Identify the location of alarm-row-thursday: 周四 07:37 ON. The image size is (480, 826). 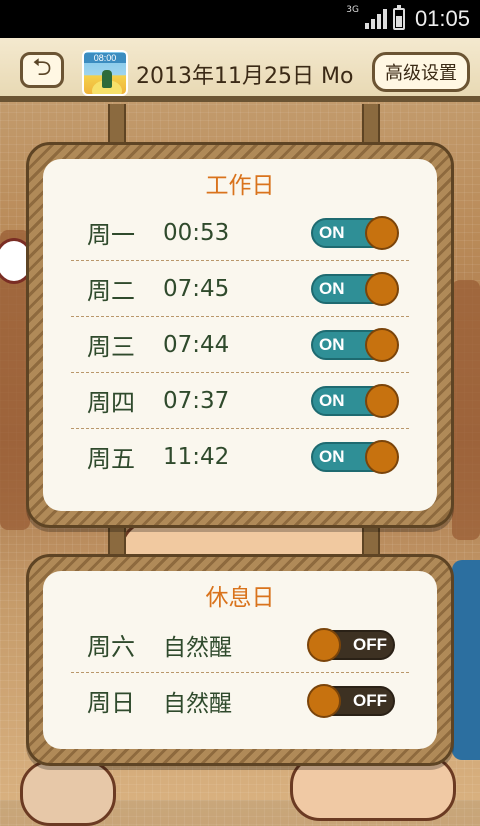
(240, 401).